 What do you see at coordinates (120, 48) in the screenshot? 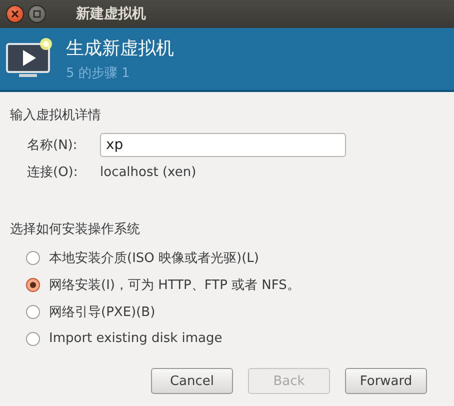
I see `header-title: 生成新虚拟机` at bounding box center [120, 48].